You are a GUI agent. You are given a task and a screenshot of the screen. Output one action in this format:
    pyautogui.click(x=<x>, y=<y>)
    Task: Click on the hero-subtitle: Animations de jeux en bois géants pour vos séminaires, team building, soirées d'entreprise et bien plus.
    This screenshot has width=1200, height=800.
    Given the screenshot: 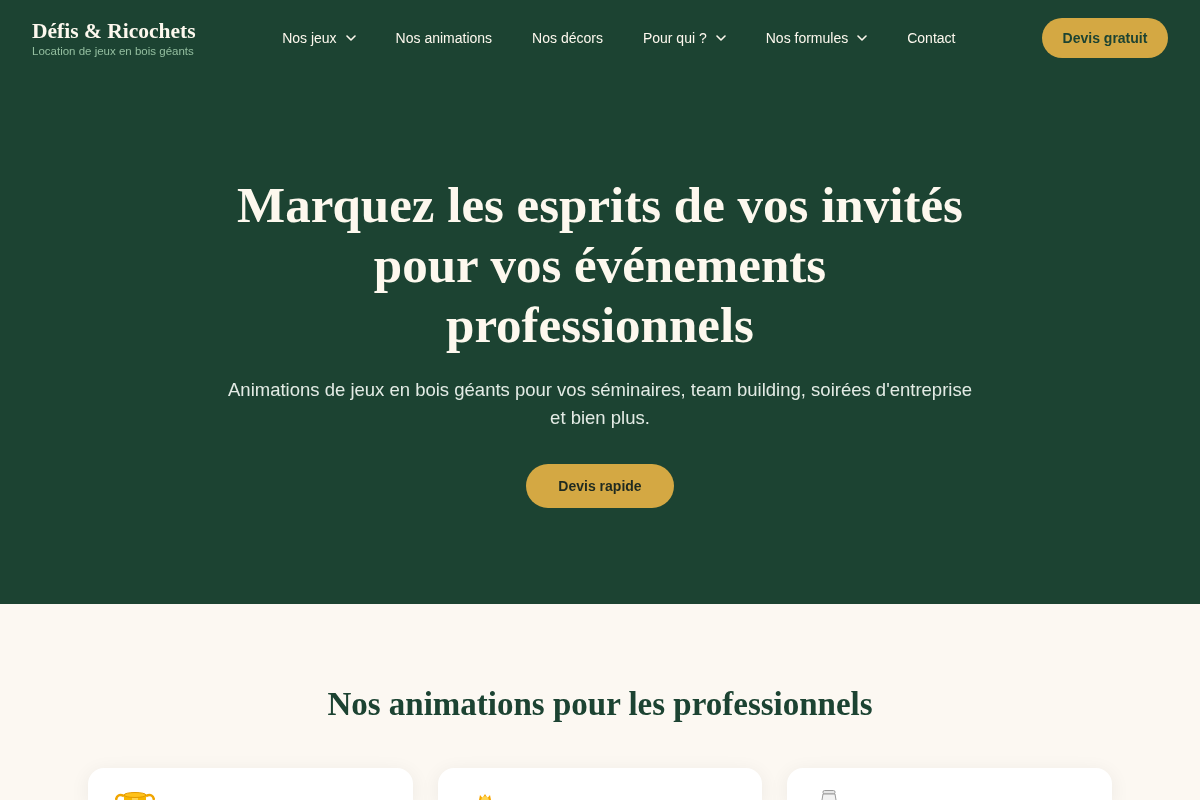 What is the action you would take?
    pyautogui.click(x=600, y=404)
    